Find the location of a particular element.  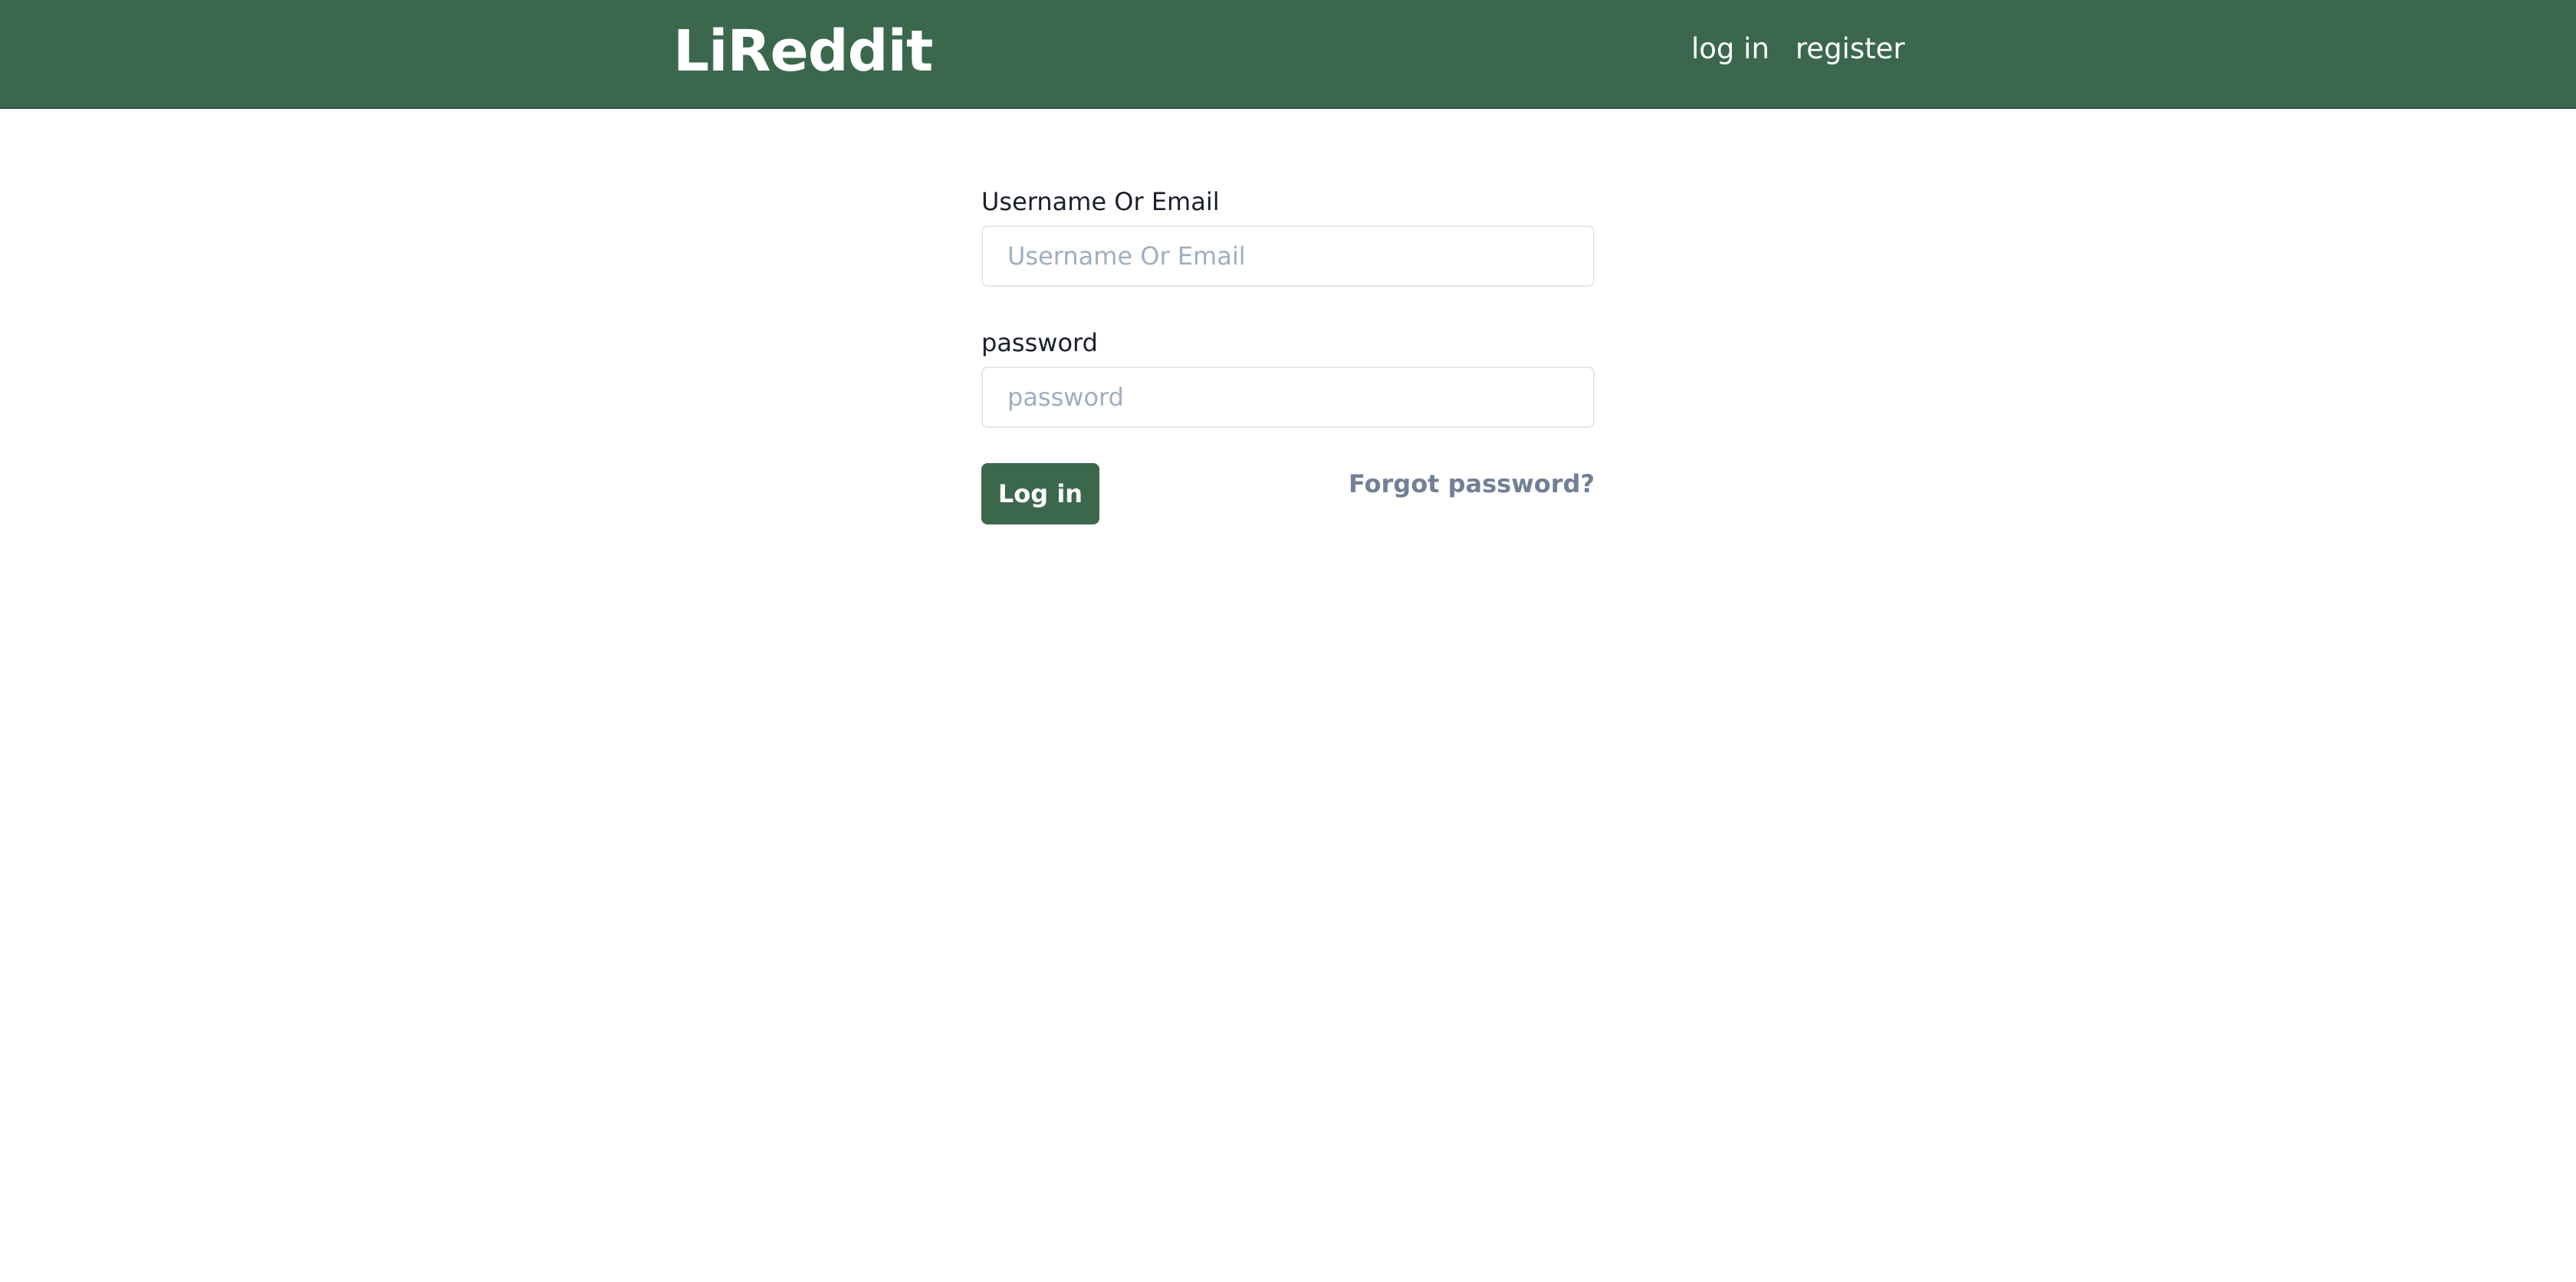

username-label: Username Or Email is located at coordinates (1101, 201).